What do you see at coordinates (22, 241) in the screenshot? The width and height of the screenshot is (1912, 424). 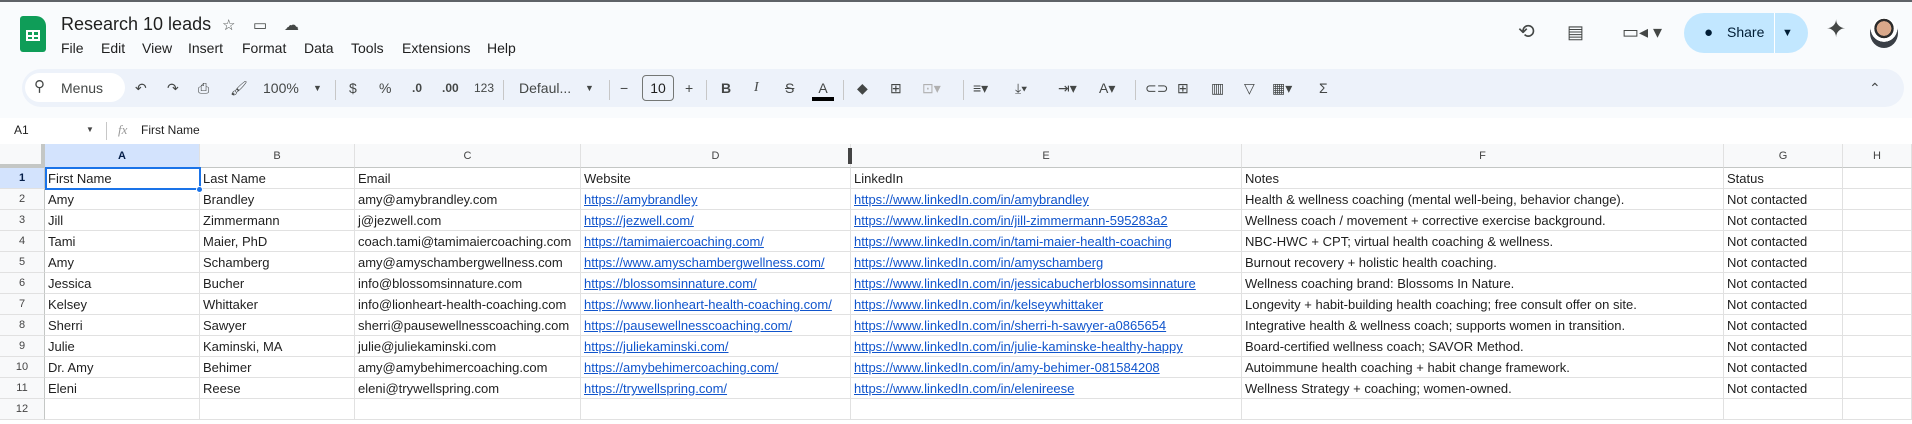 I see `row-header: 4` at bounding box center [22, 241].